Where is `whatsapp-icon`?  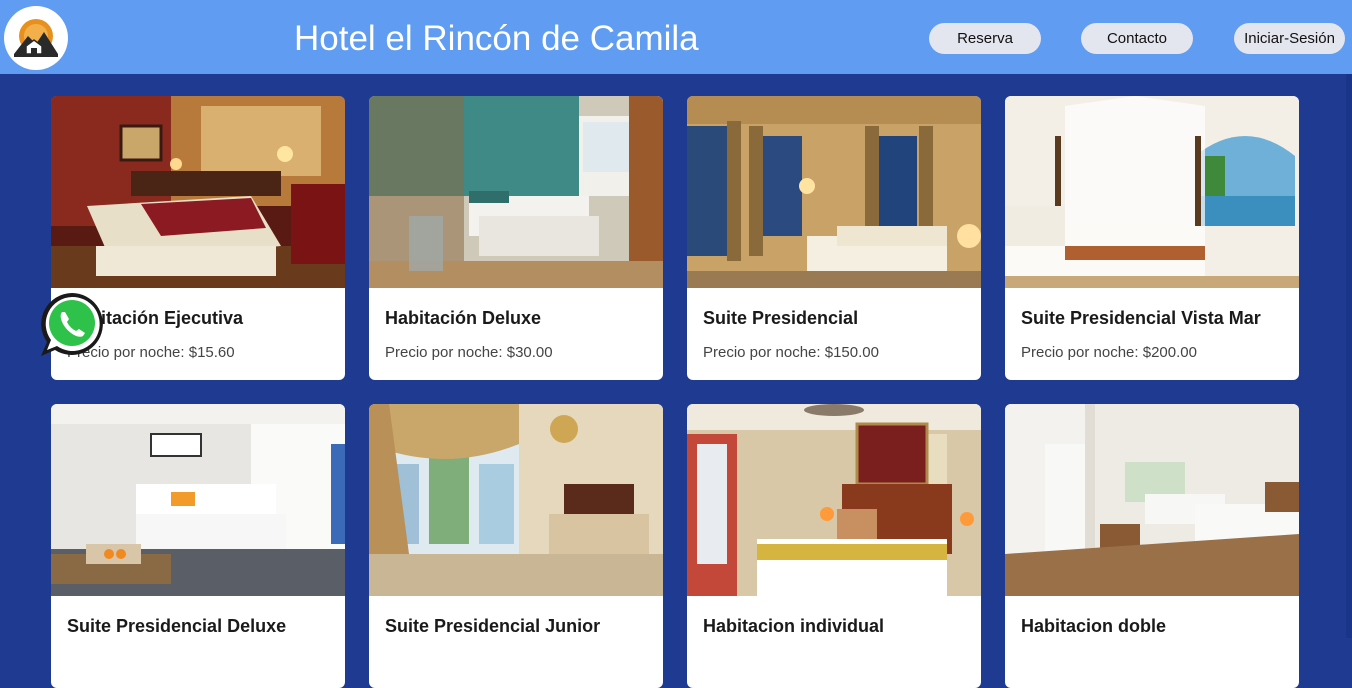
whatsapp-icon is located at coordinates (72, 324).